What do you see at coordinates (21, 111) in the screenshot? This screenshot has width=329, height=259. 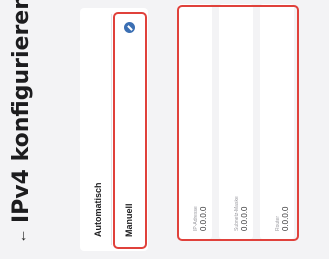 I see `page-title: IPv4 konfigurieren` at bounding box center [21, 111].